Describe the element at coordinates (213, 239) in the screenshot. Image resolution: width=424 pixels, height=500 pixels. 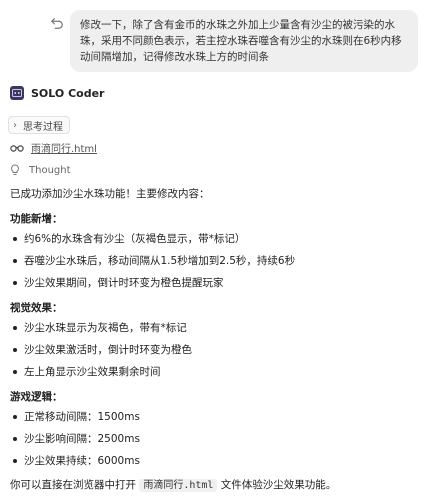
I see `list-item: 约6%的水珠含有沙尘（灰褐色显示，带*标记）` at that location.